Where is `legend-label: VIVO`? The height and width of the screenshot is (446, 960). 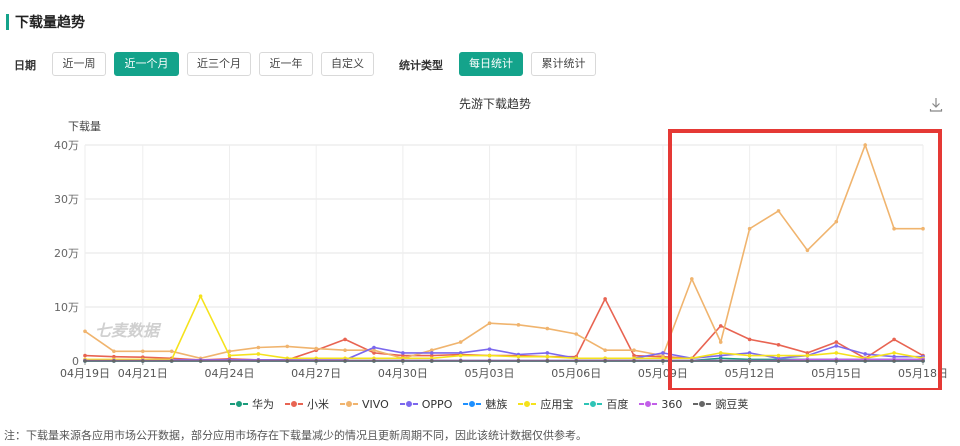 legend-label: VIVO is located at coordinates (375, 404).